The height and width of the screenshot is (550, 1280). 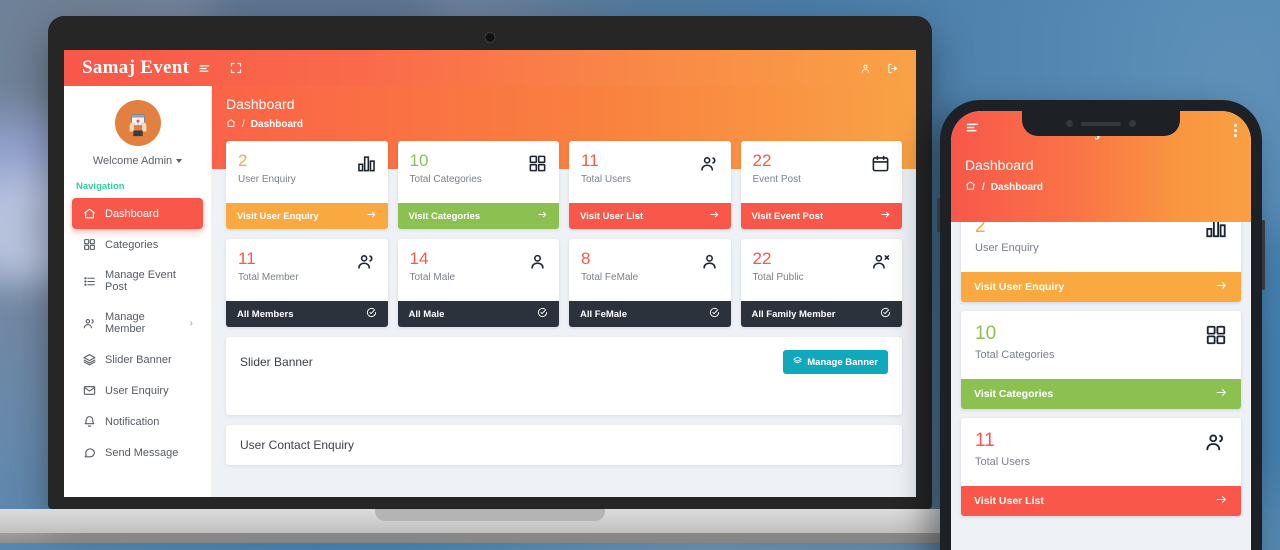 What do you see at coordinates (265, 314) in the screenshot?
I see `stat-action-label: All Members` at bounding box center [265, 314].